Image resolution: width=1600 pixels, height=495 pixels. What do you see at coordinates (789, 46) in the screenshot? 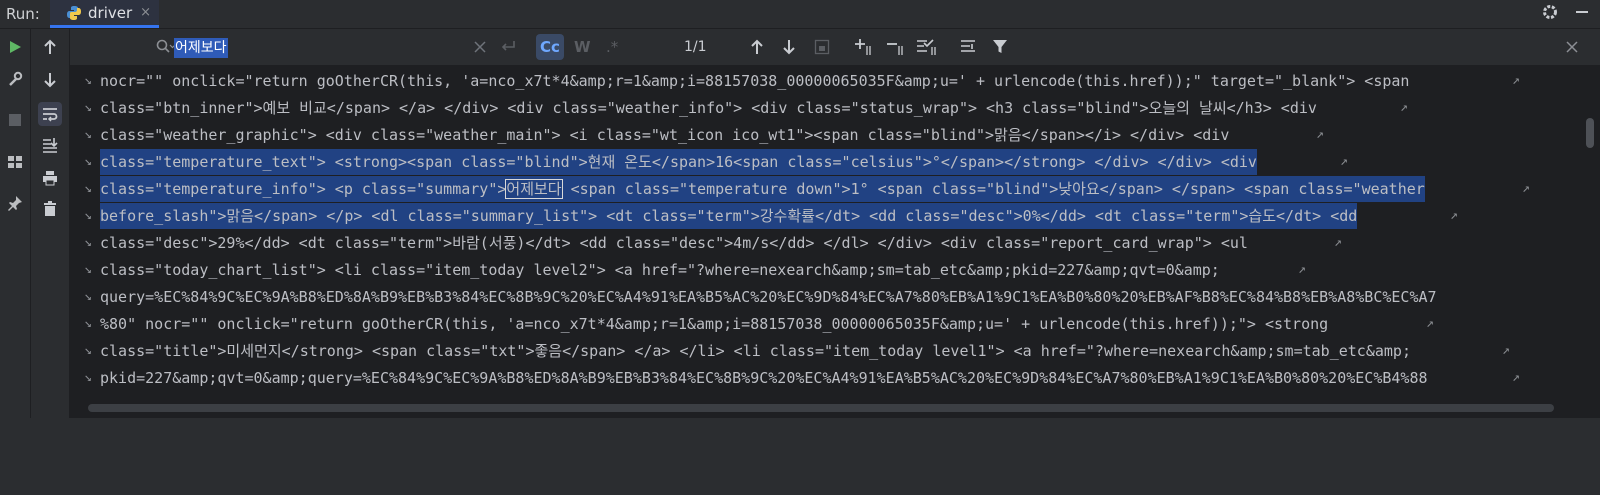
I see `next-occurrence-icon` at bounding box center [789, 46].